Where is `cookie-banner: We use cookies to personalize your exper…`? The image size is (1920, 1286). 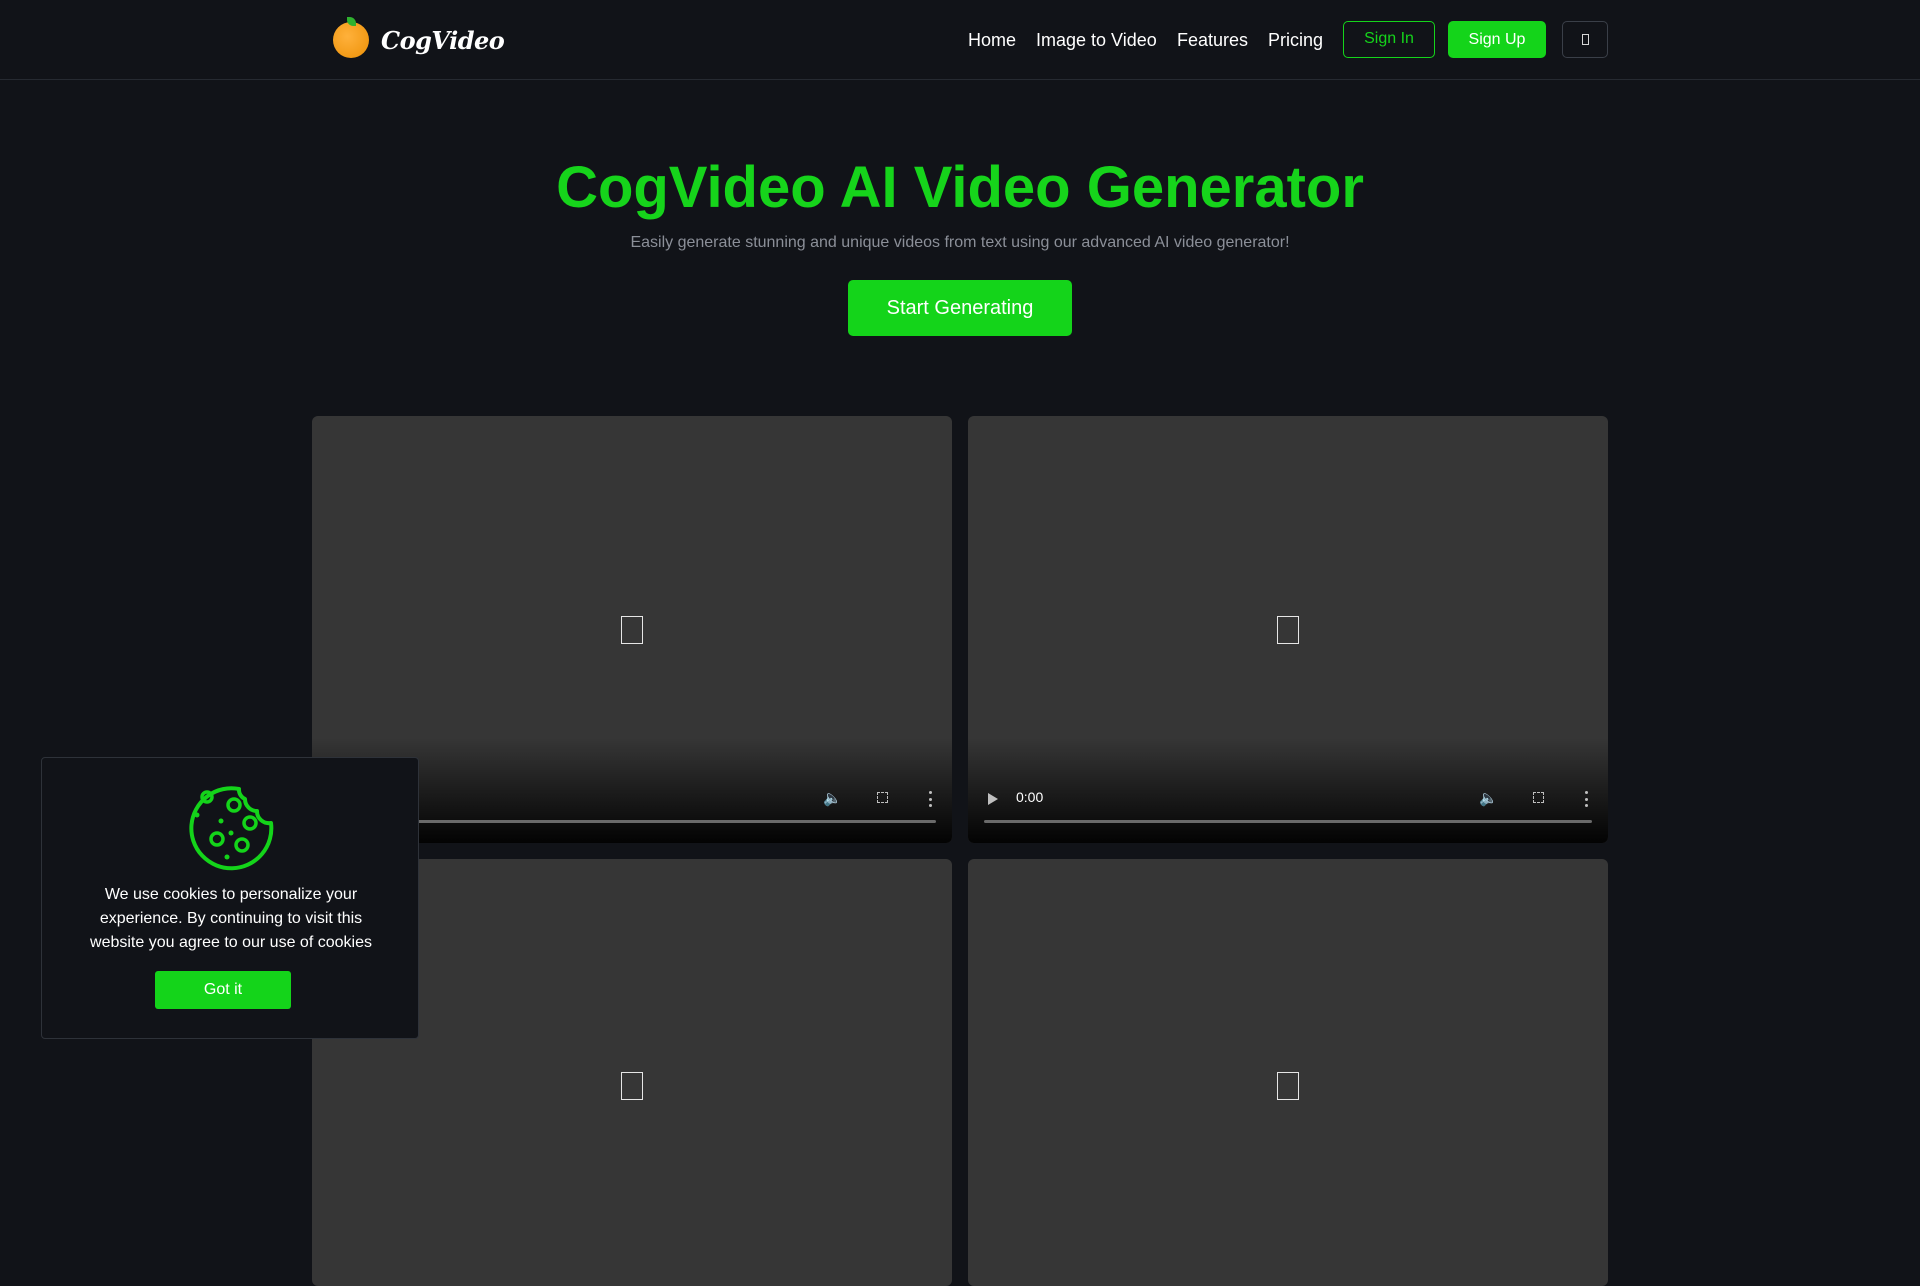
cookie-banner: We use cookies to personalize your exper… is located at coordinates (230, 898).